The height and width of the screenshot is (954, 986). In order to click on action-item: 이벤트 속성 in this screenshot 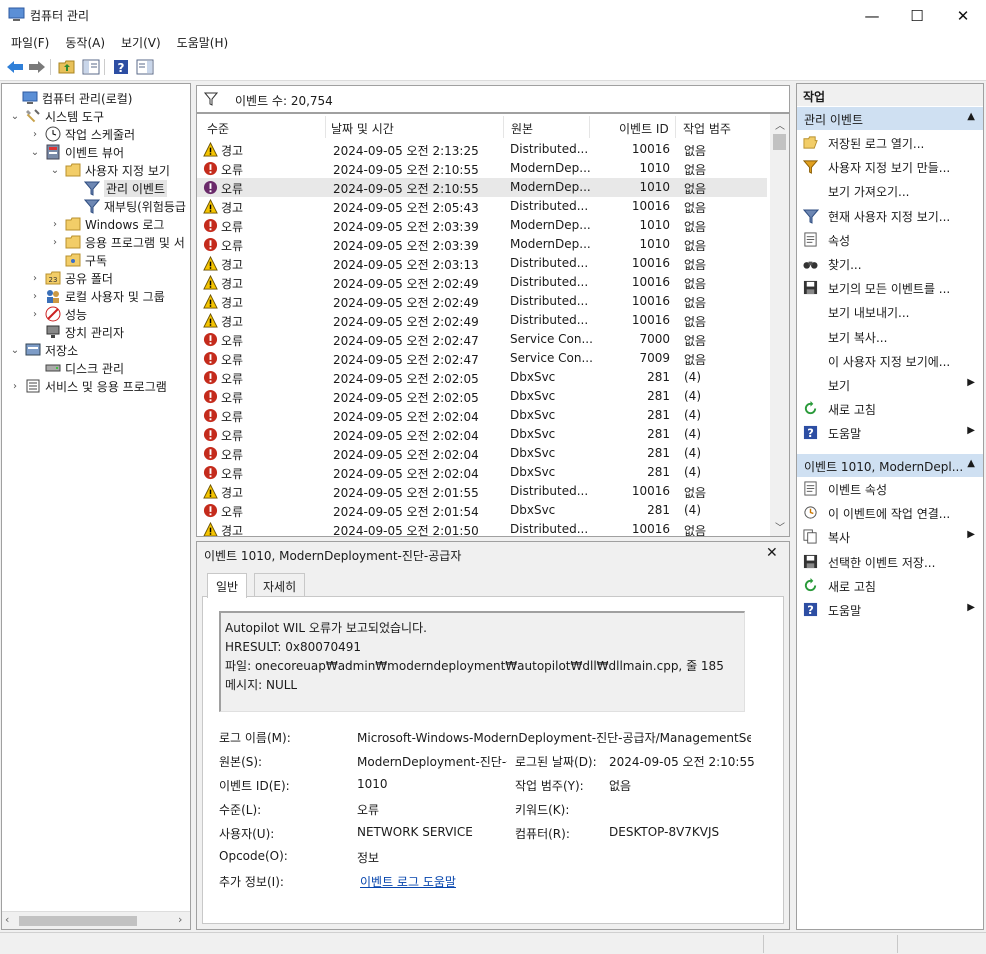, I will do `click(890, 489)`.